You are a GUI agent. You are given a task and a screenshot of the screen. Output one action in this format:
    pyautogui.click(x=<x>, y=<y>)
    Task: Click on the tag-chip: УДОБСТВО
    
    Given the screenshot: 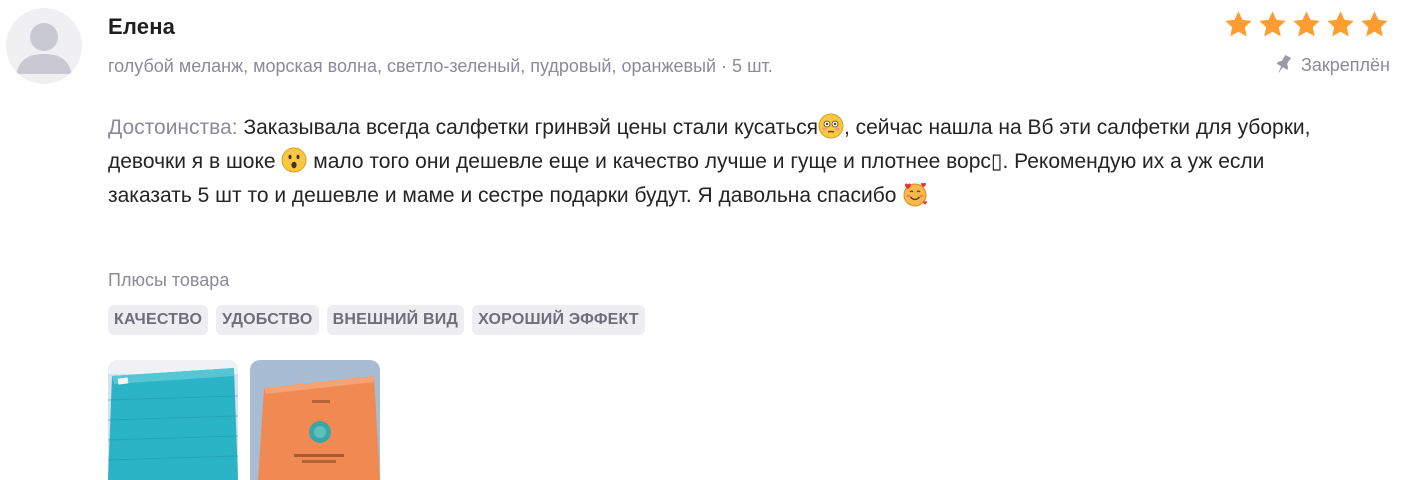 What is the action you would take?
    pyautogui.click(x=267, y=320)
    